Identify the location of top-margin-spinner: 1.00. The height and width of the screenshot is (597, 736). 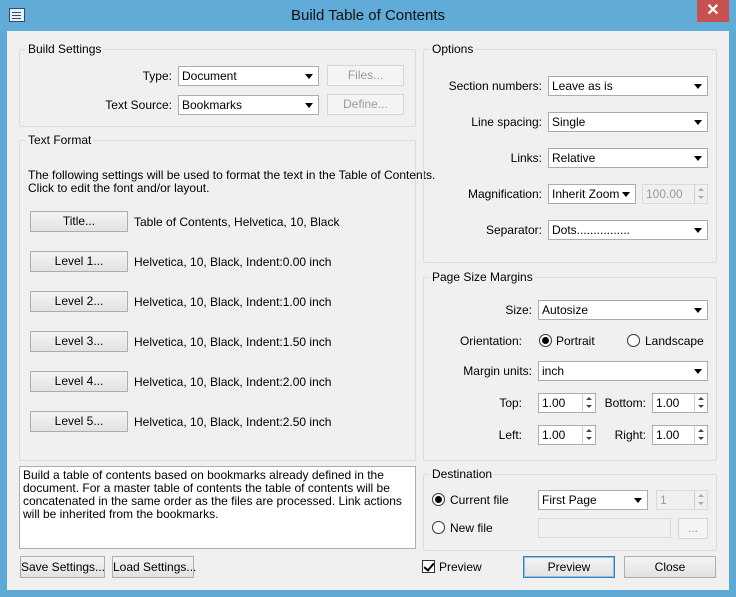
(567, 403).